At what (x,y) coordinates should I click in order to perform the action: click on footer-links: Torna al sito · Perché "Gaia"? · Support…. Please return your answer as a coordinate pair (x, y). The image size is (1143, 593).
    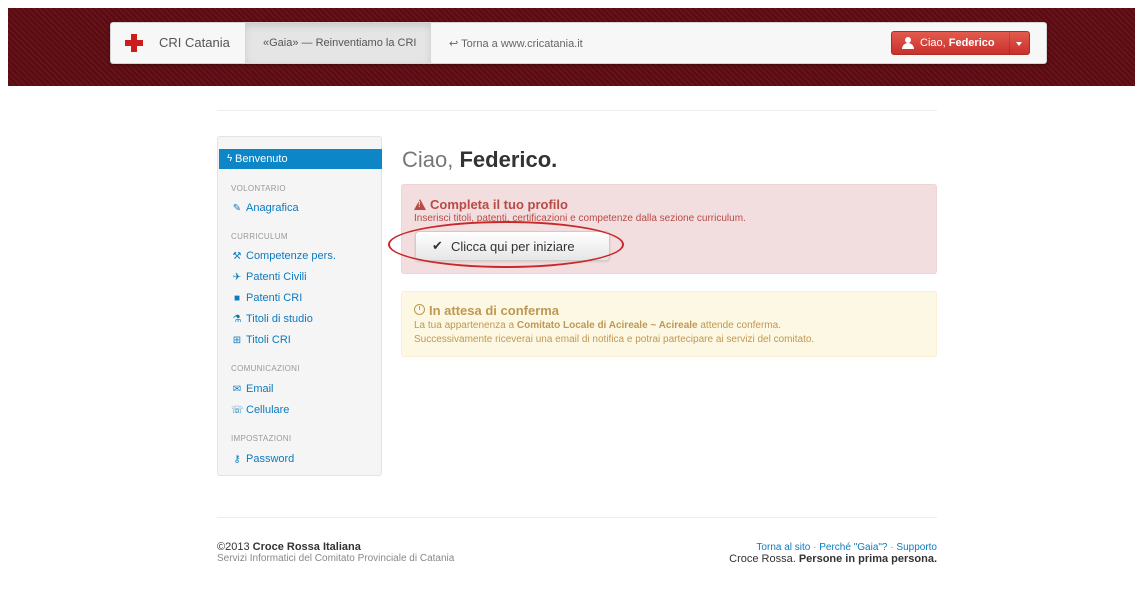
    Looking at the image, I should click on (846, 547).